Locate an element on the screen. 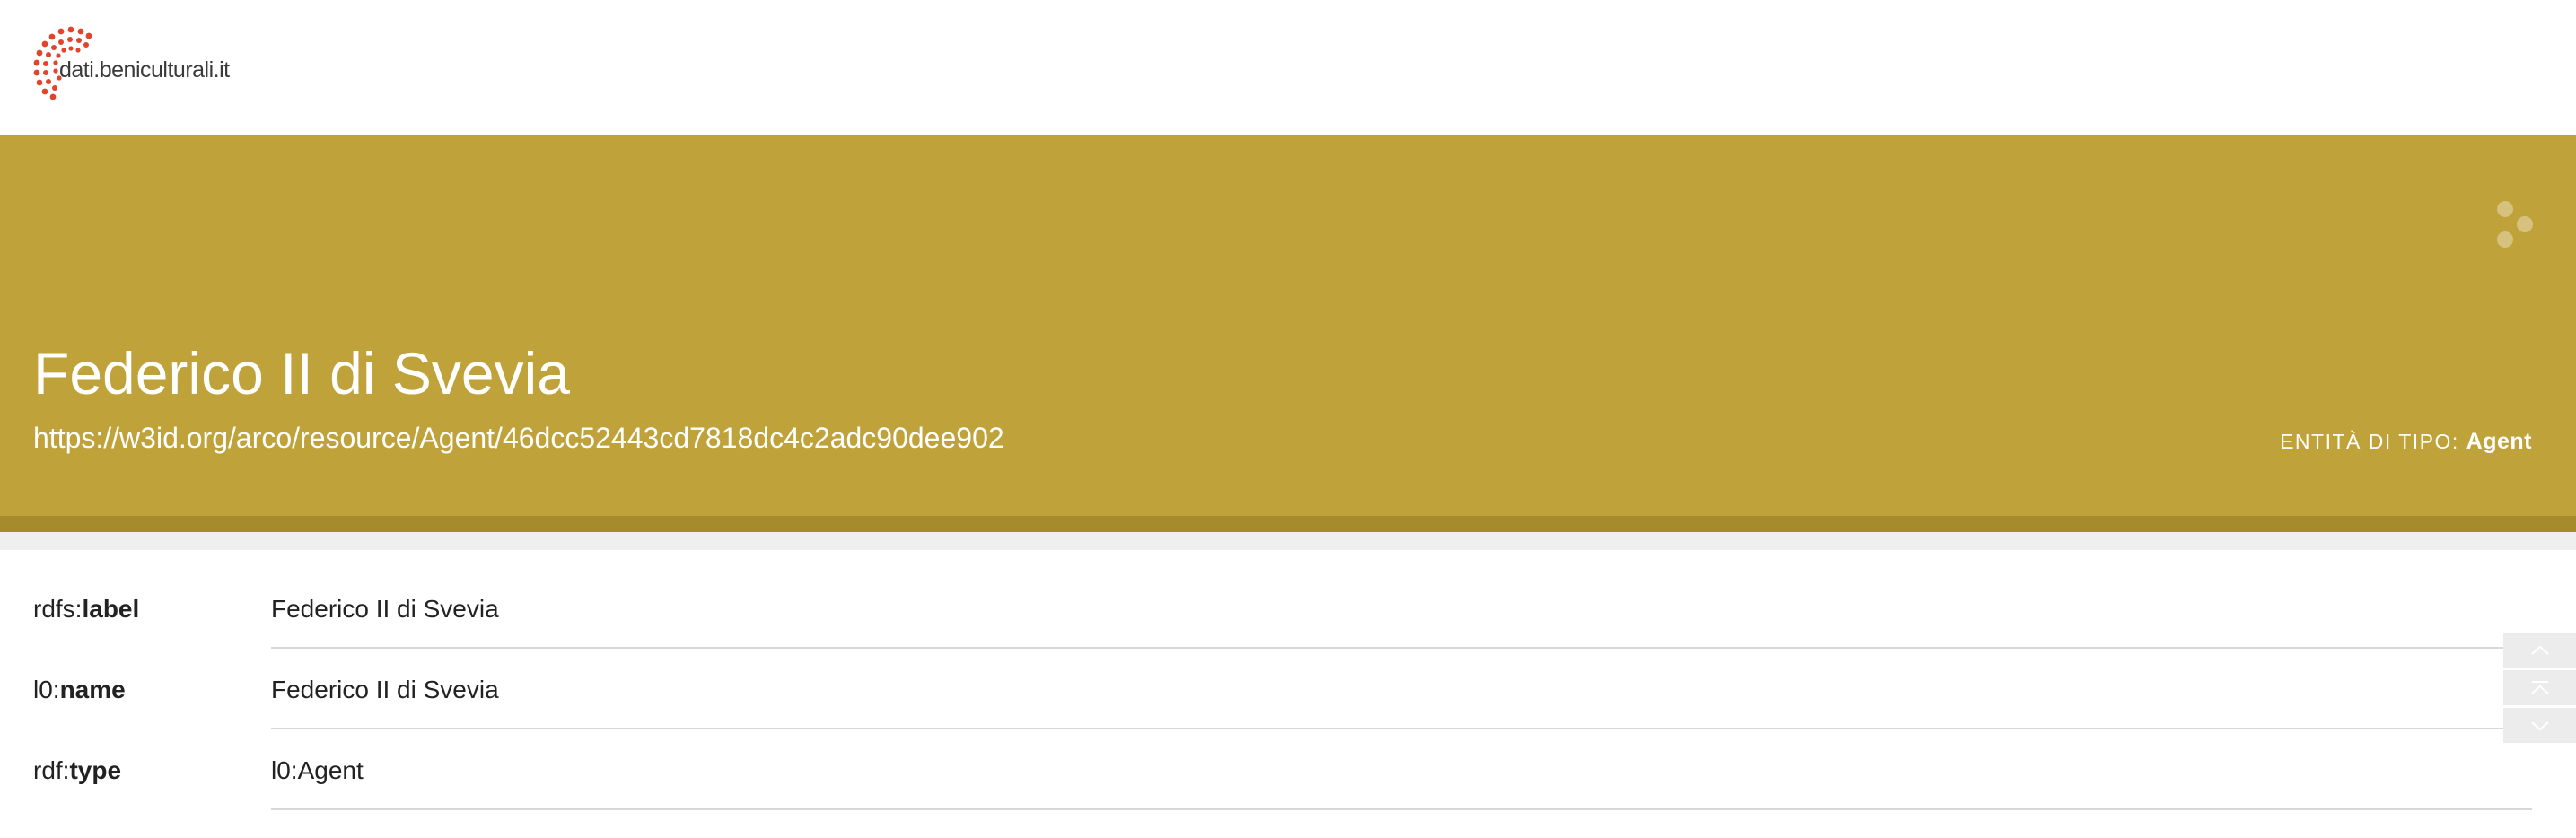  property-value-link: l0:Agent is located at coordinates (317, 770).